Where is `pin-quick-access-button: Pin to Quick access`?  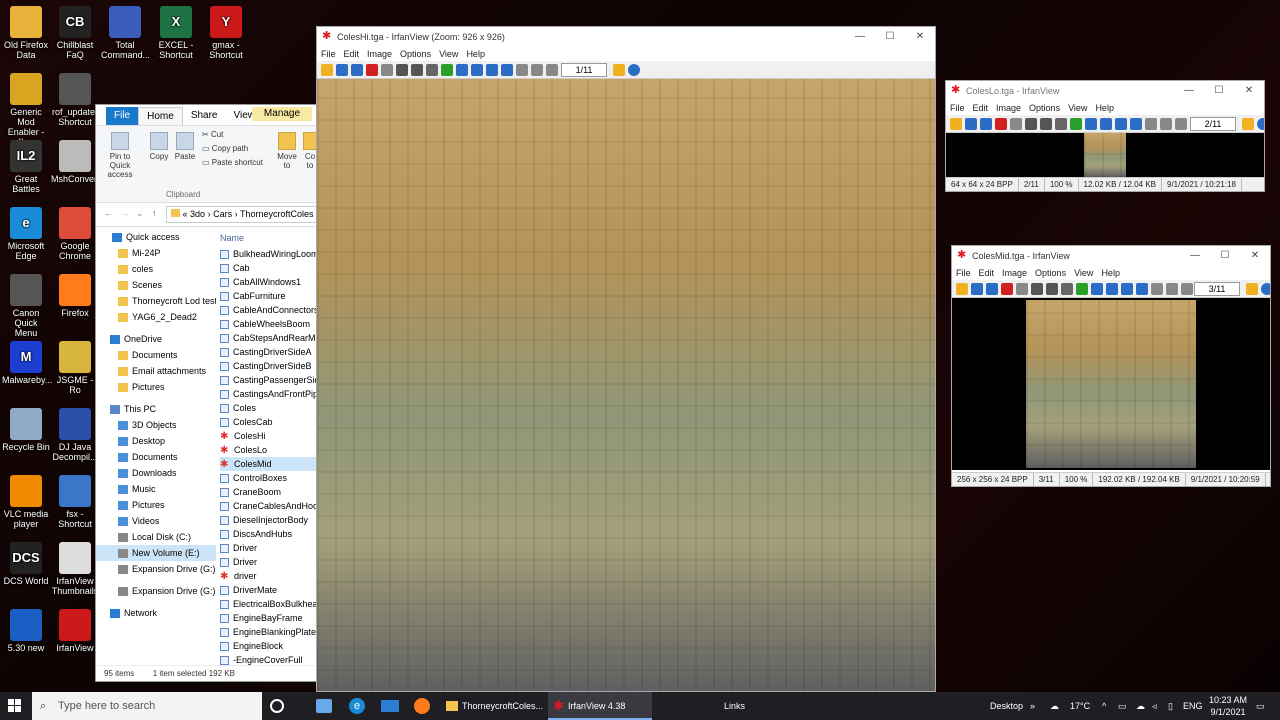
pin-quick-access-button: Pin to Quick access is located at coordinates (120, 155).